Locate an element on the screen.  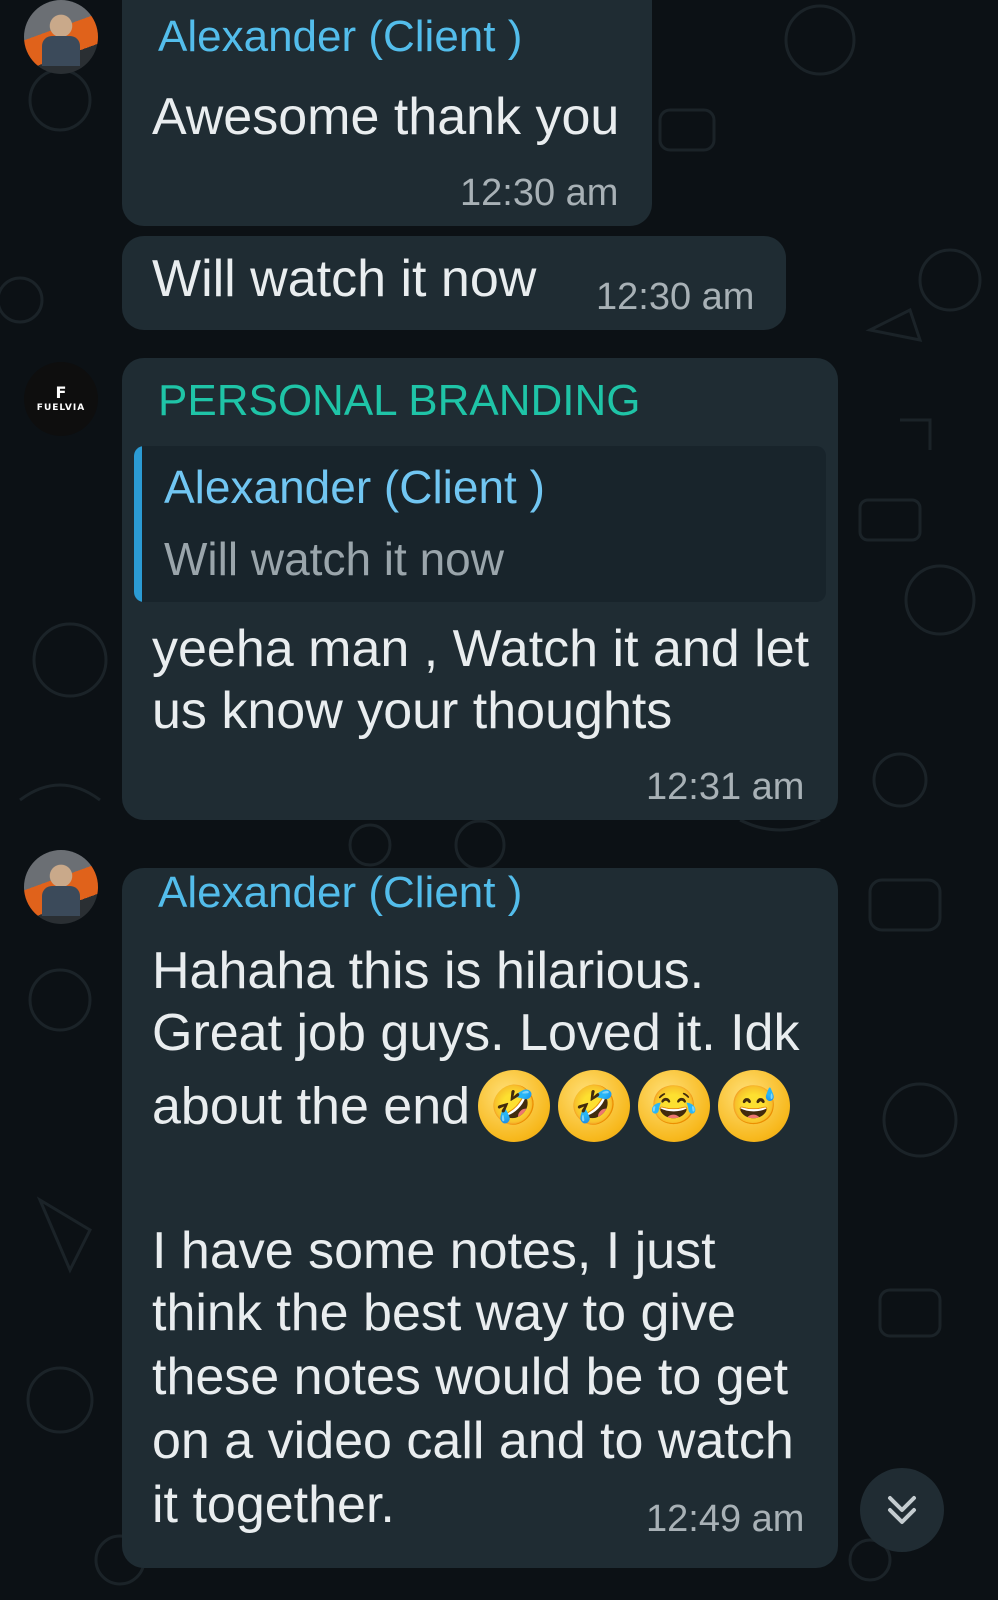
double-chevron-down-icon is located at coordinates (902, 1510).